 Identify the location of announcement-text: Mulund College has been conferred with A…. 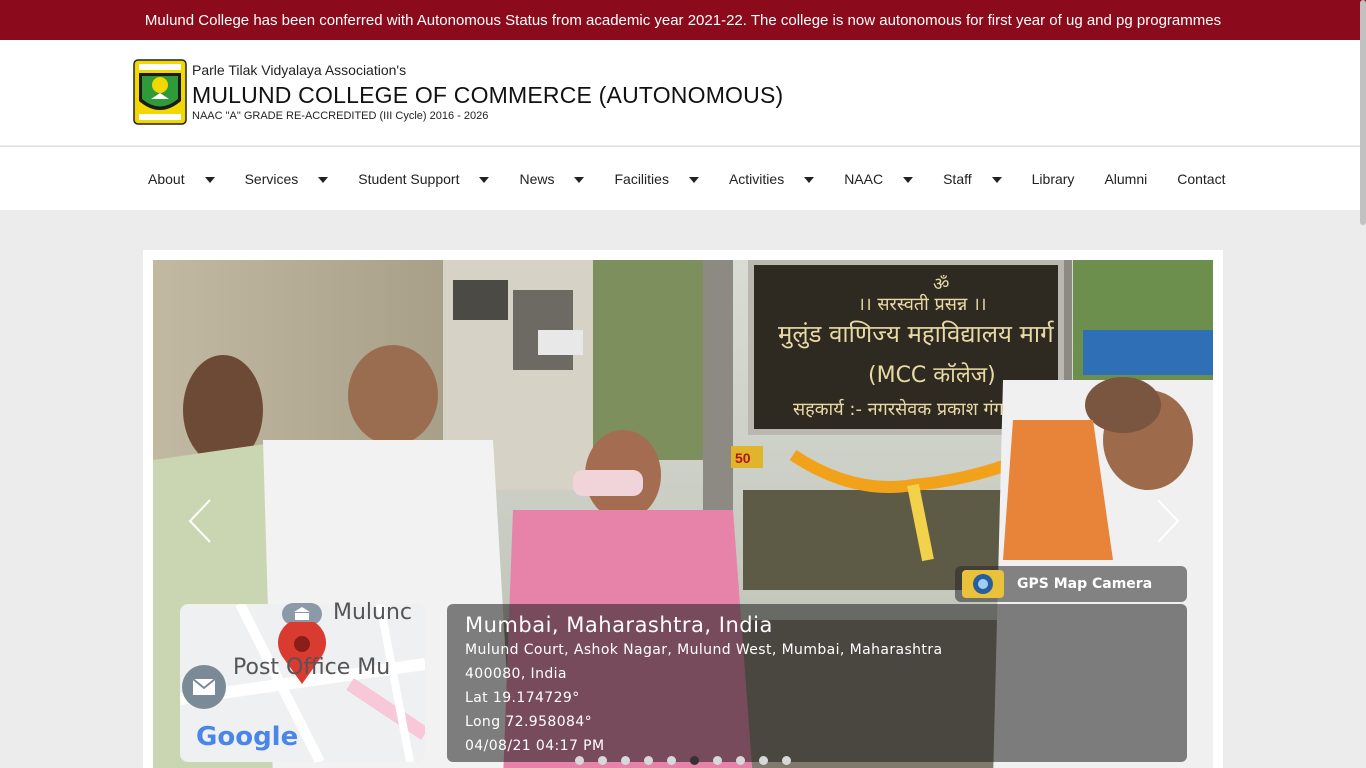
(683, 20).